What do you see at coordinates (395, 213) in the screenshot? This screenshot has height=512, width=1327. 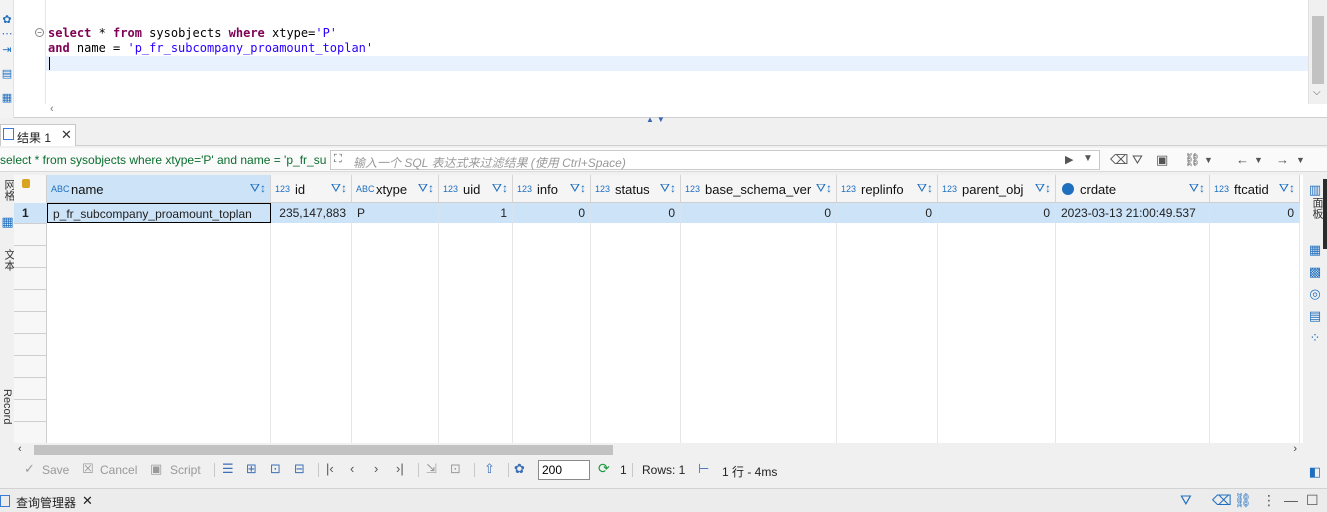 I see `table-cell: P` at bounding box center [395, 213].